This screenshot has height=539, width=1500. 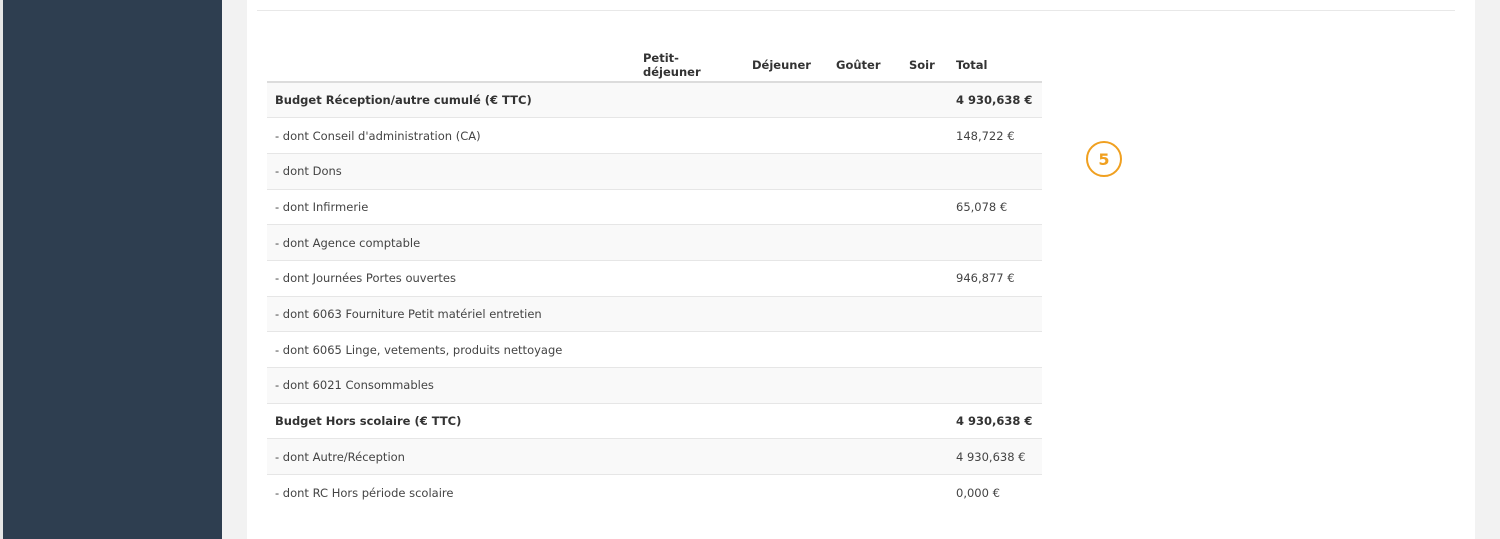 I want to click on row-label: - dont Journées Portes ouvertes, so click(x=451, y=278).